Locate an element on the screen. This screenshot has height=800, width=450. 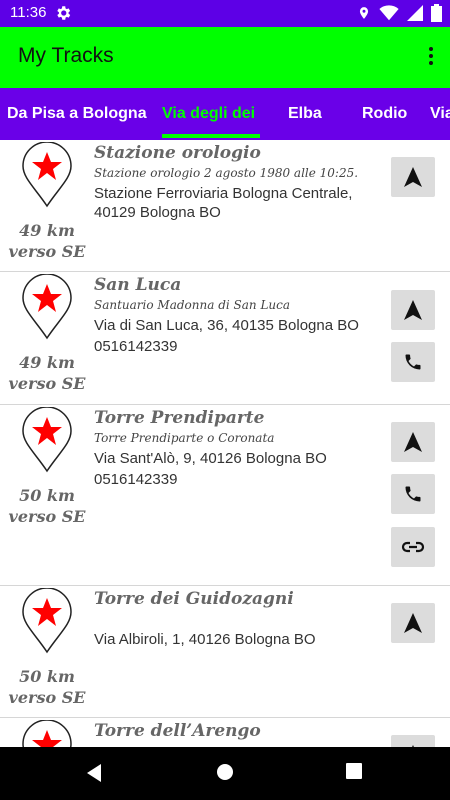
tab-via: Via is located at coordinates (440, 114).